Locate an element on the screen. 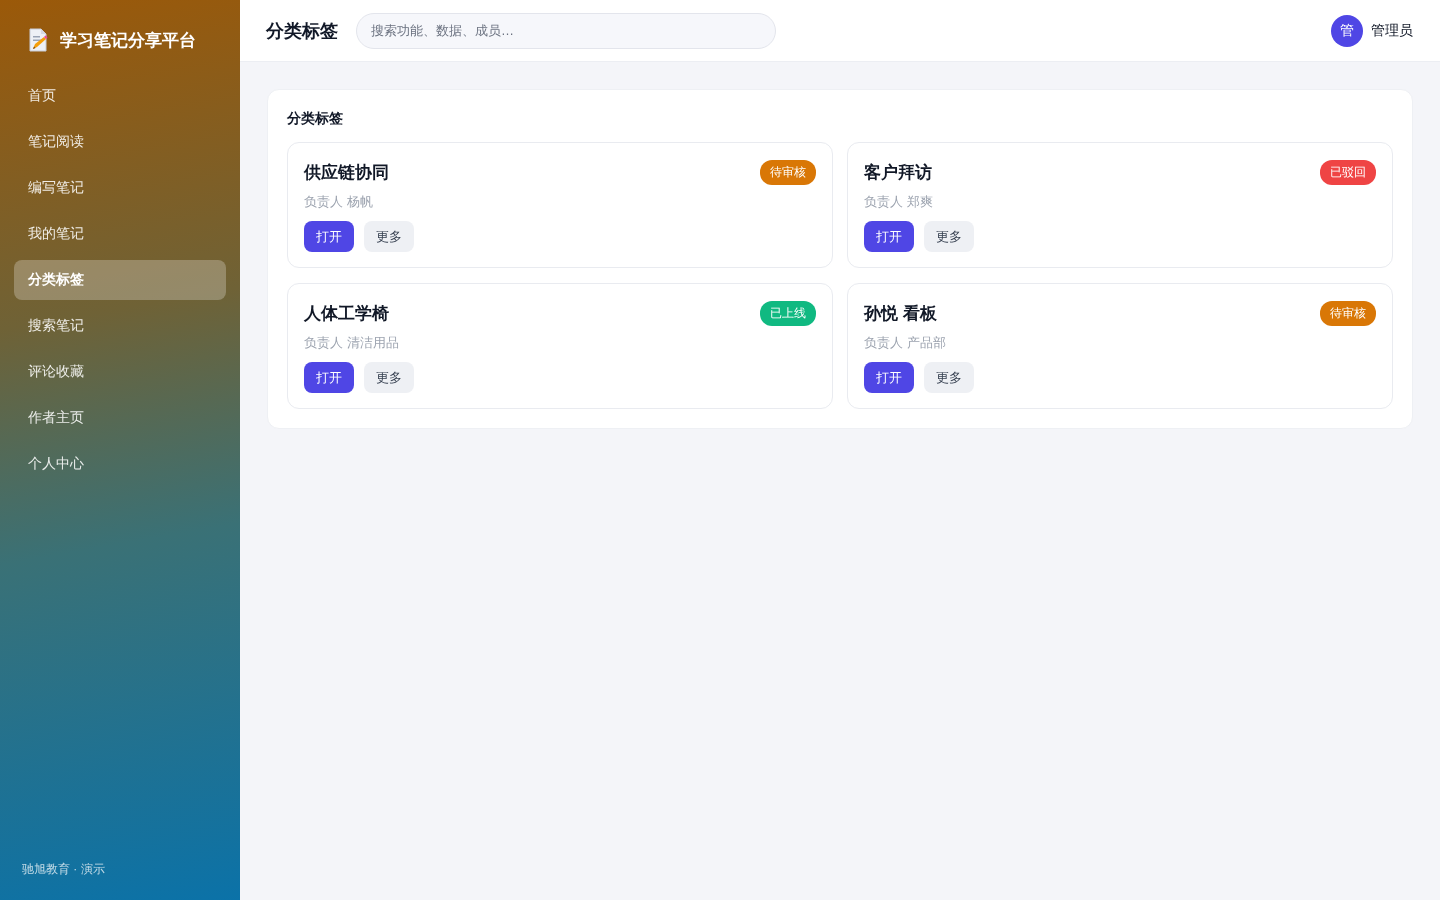 The width and height of the screenshot is (1440, 900). nav-item: 评论收藏 is located at coordinates (120, 372).